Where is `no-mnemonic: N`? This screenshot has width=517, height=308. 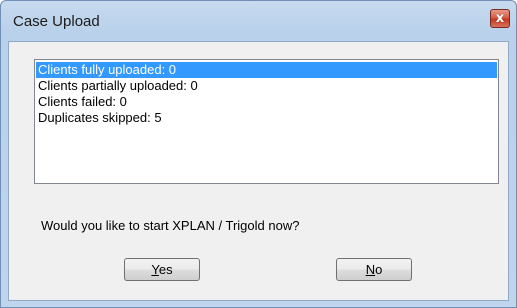 no-mnemonic: N is located at coordinates (370, 269).